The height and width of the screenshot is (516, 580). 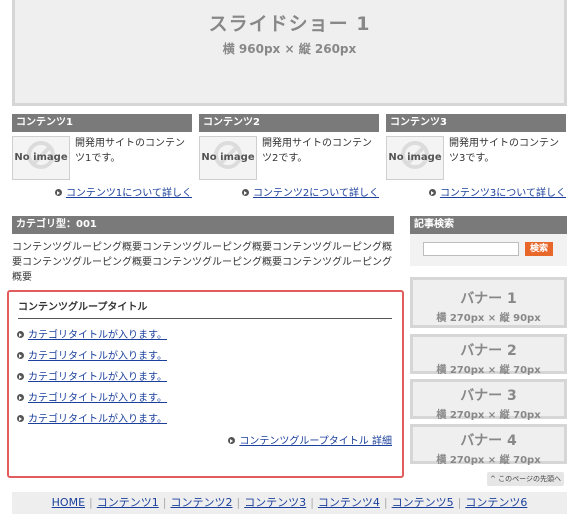 I want to click on search-input, so click(x=471, y=249).